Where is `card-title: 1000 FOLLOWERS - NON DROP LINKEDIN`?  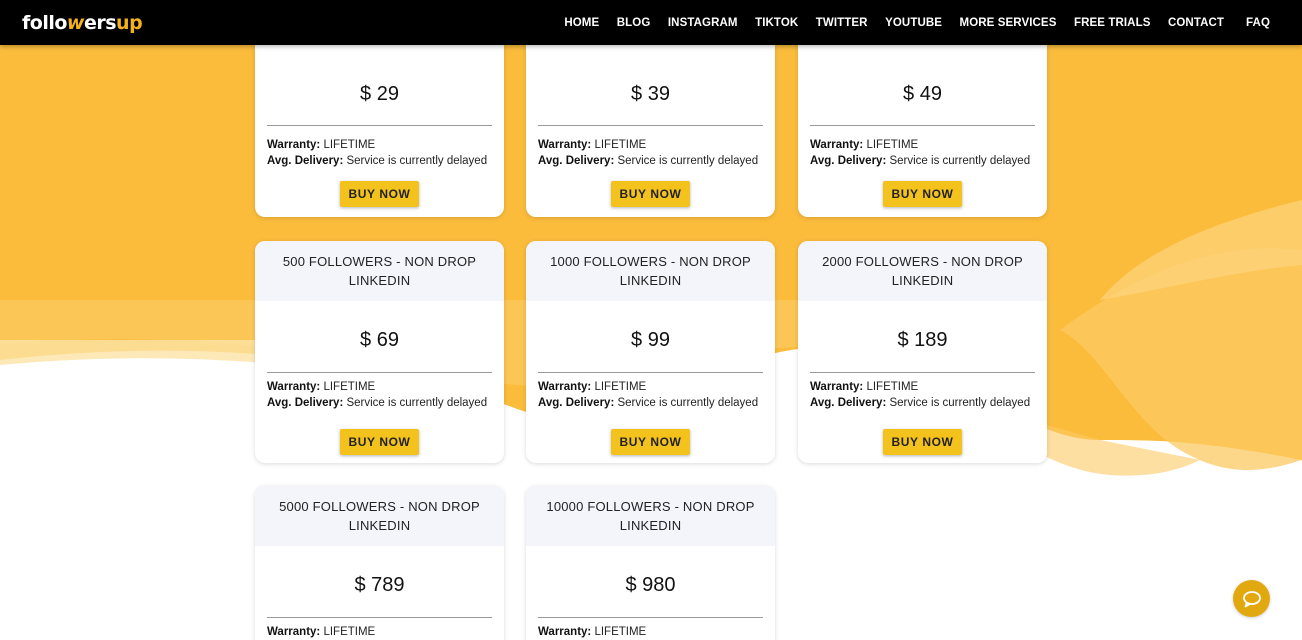
card-title: 1000 FOLLOWERS - NON DROP LINKEDIN is located at coordinates (650, 271).